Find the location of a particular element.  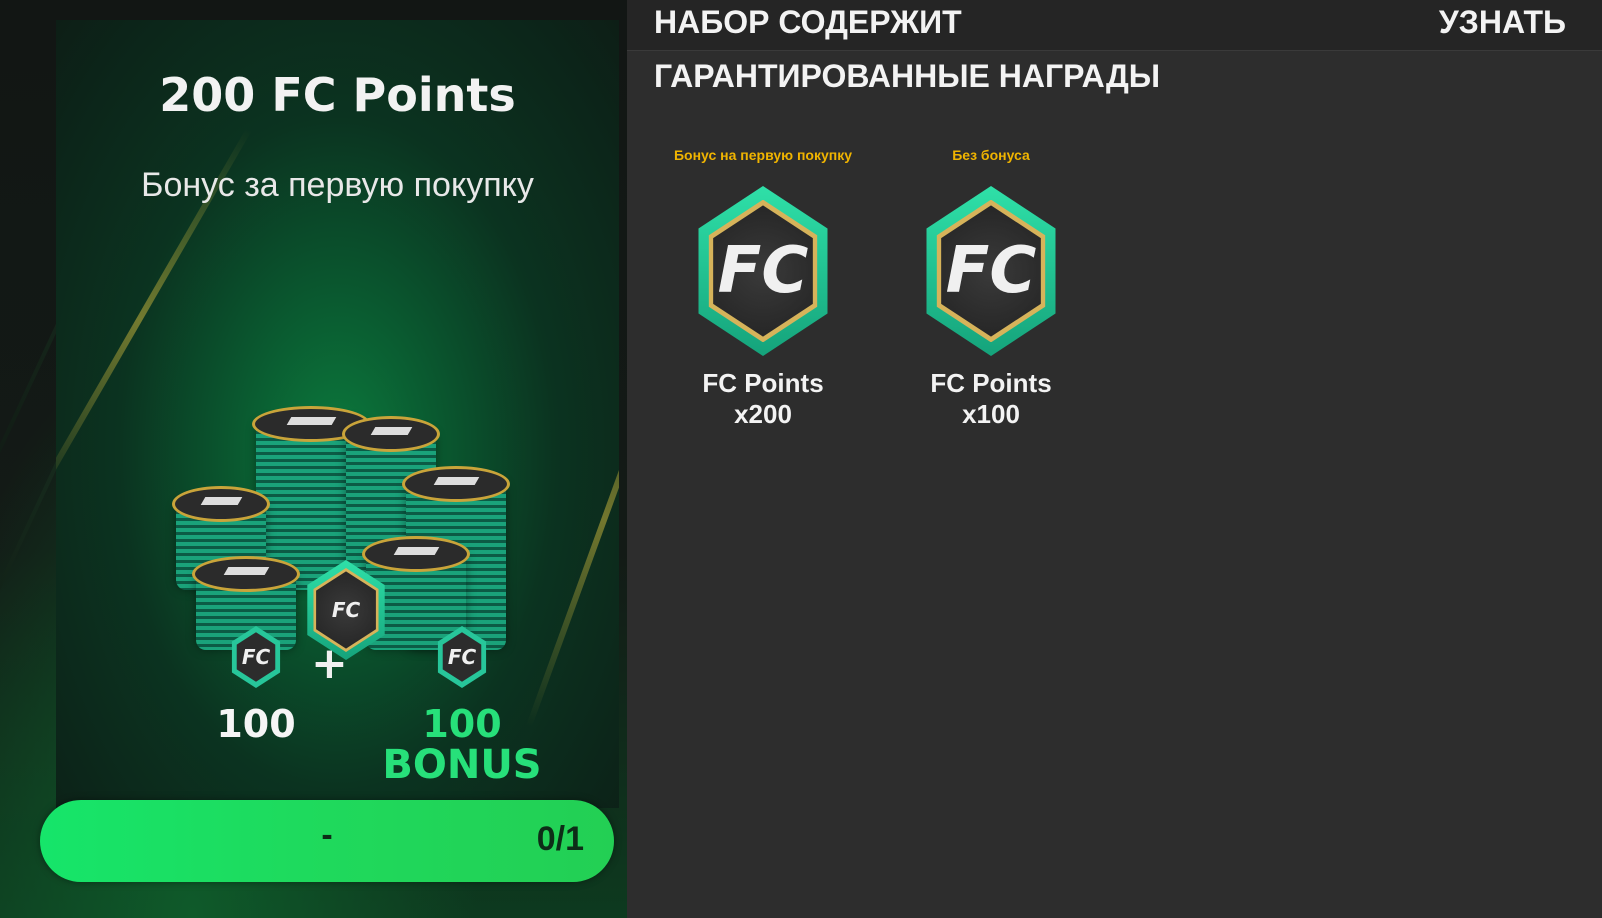

reward-quantity: x200 is located at coordinates (763, 414).